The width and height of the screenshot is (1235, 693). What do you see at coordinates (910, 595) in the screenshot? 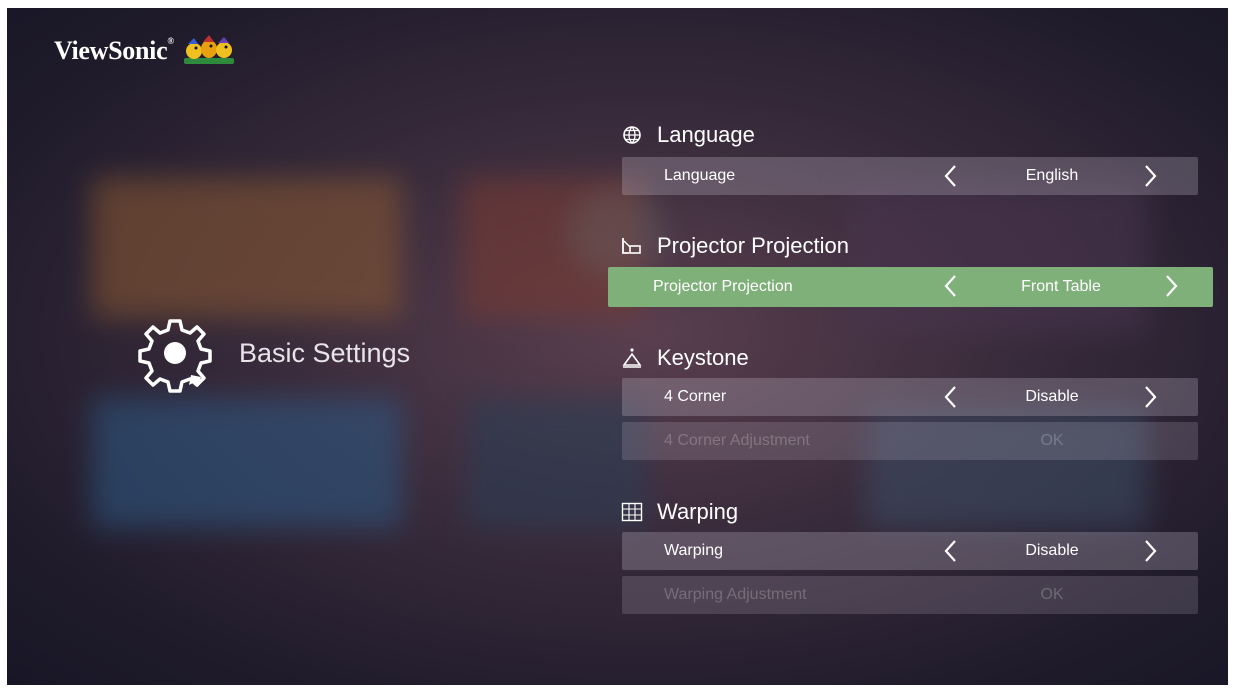
I see `setting-row-warping-adjustment: Warping Adjustment OK` at bounding box center [910, 595].